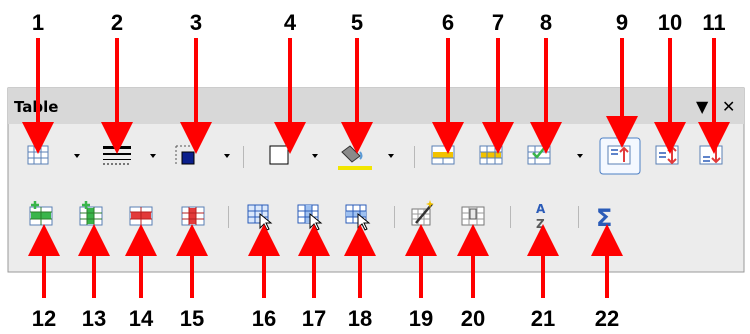 The height and width of the screenshot is (334, 750). What do you see at coordinates (473, 216) in the screenshot?
I see `table-properties-icon` at bounding box center [473, 216].